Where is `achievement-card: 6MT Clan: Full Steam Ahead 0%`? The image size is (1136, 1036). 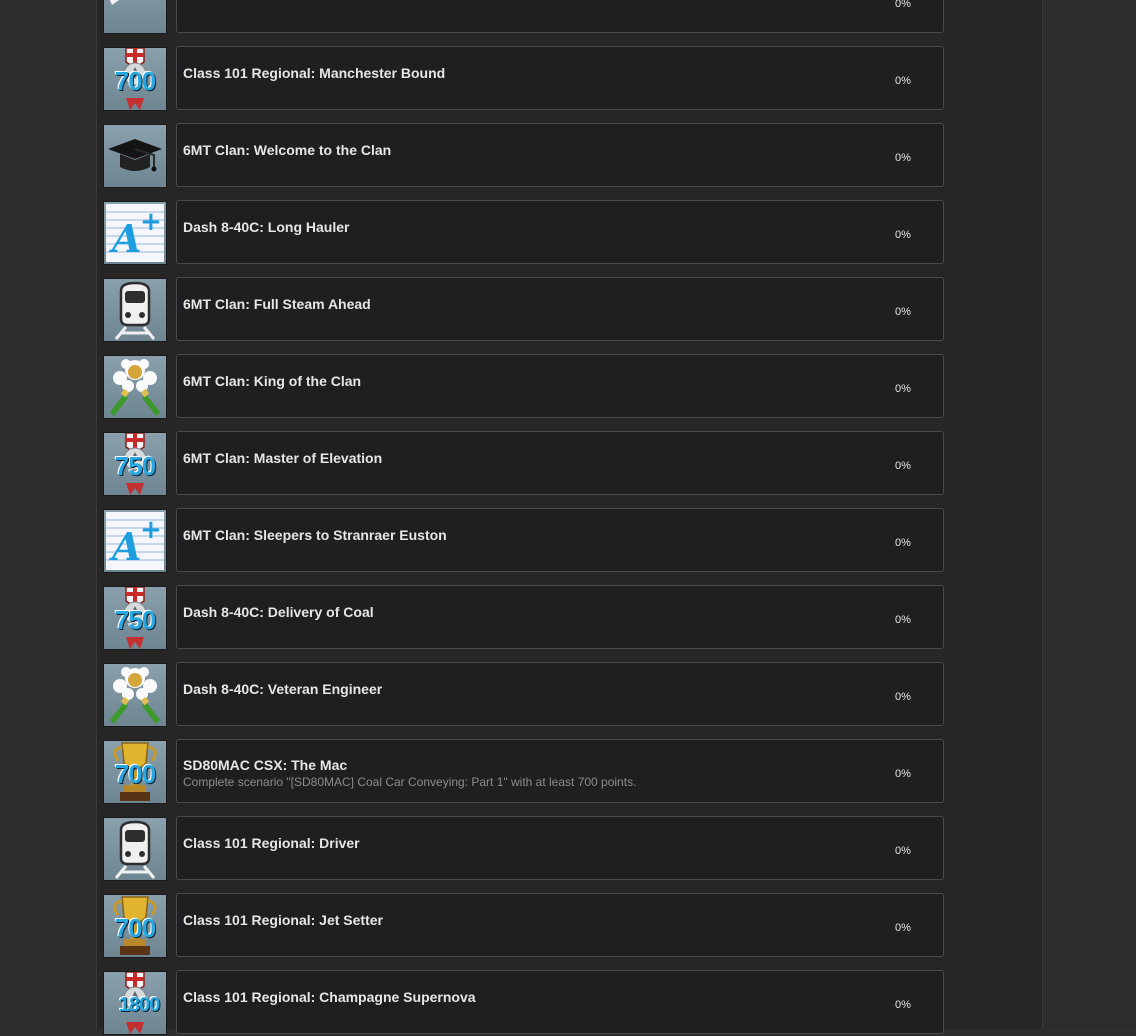 achievement-card: 6MT Clan: Full Steam Ahead 0% is located at coordinates (560, 309).